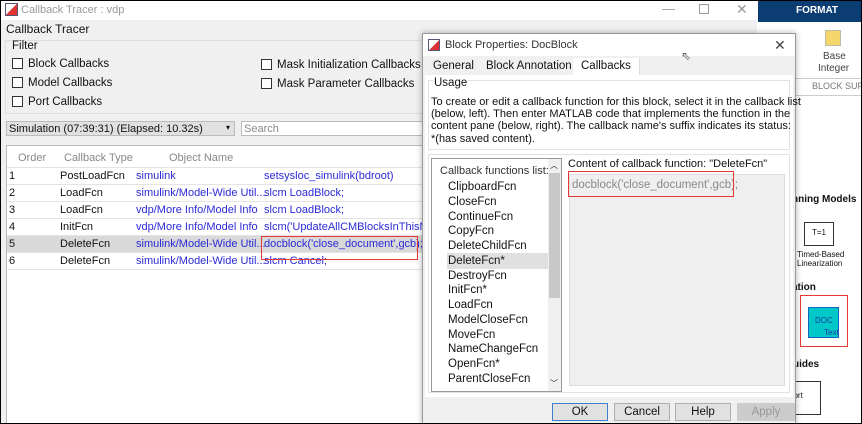 Image resolution: width=862 pixels, height=424 pixels. What do you see at coordinates (642, 412) in the screenshot?
I see `cancel-button: Cancel` at bounding box center [642, 412].